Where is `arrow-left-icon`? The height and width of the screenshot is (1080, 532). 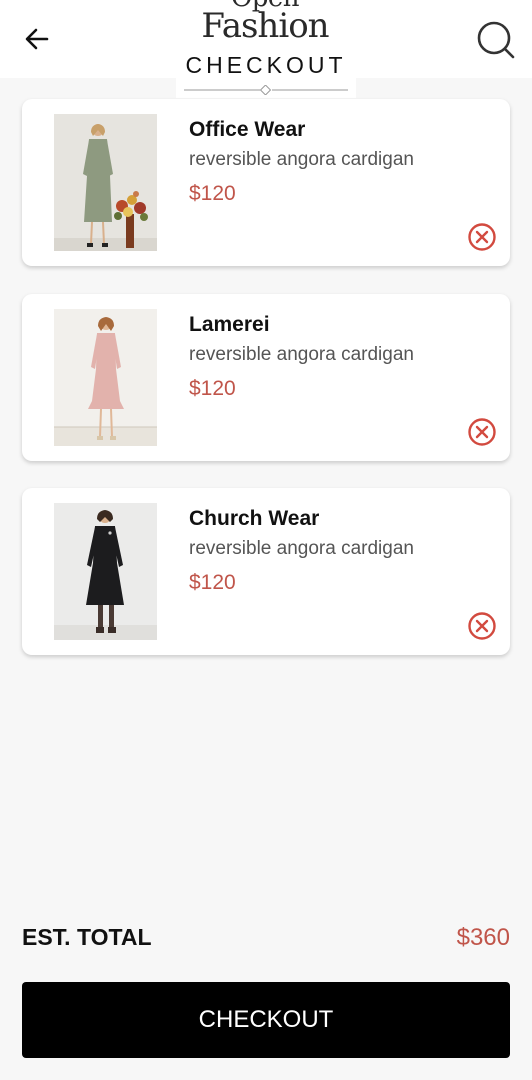 arrow-left-icon is located at coordinates (37, 39).